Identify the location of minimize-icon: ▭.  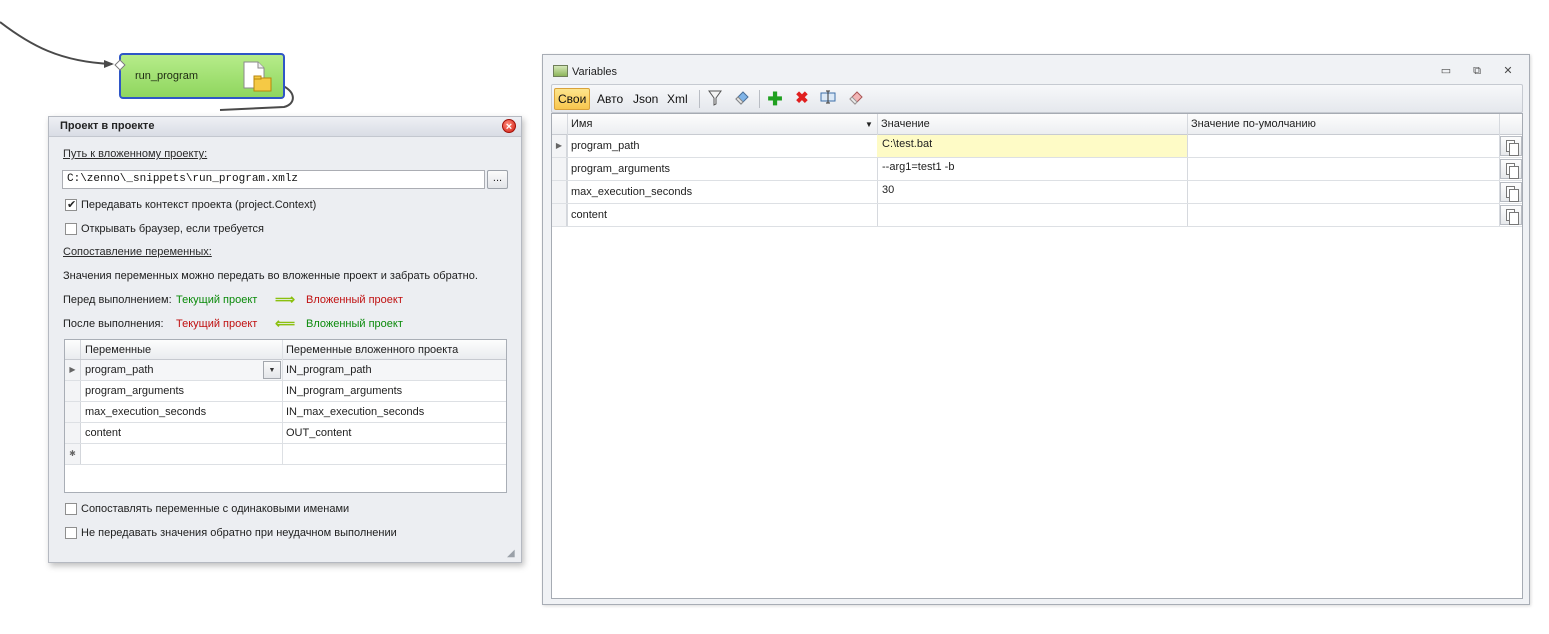
(1446, 71).